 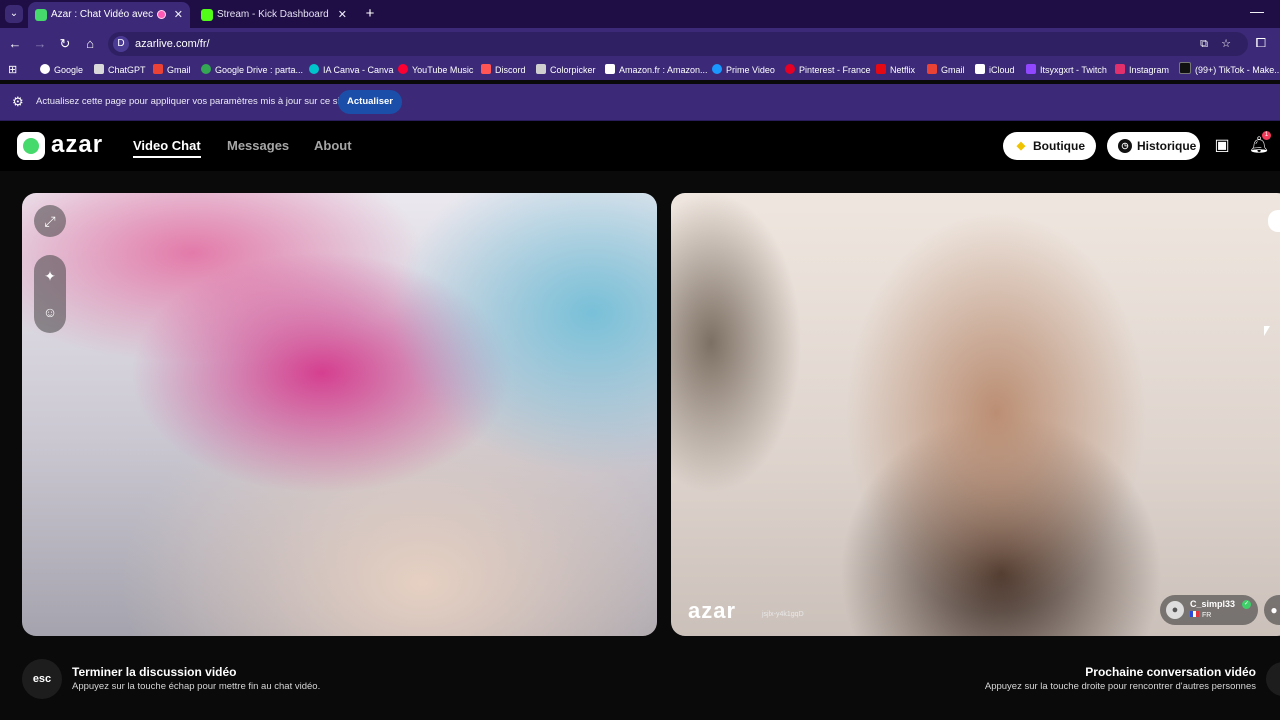 I want to click on gem-icon: ◆, so click(x=1021, y=146).